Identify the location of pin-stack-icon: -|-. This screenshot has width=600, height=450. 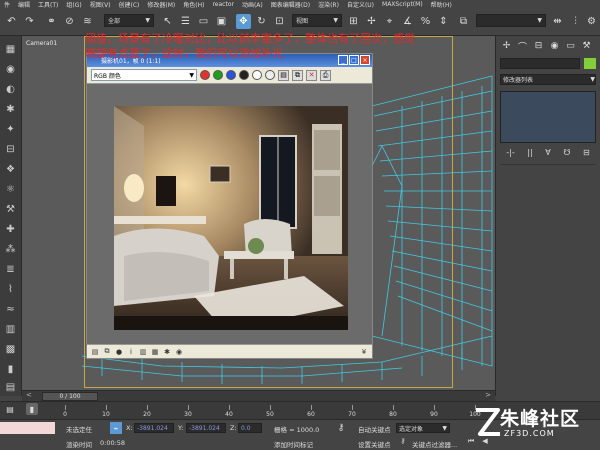
(510, 154).